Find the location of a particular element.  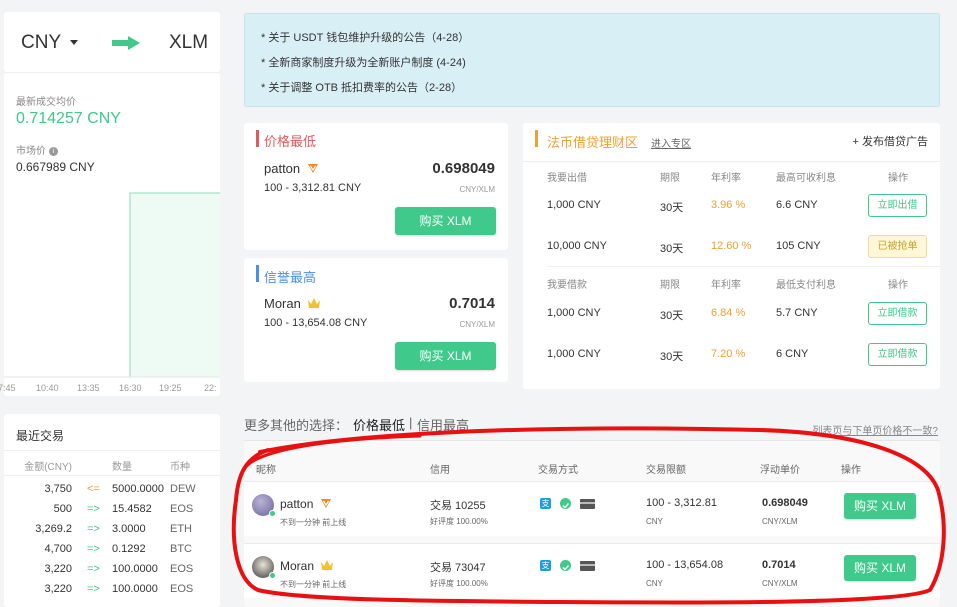

trade-count: 交易 10255 is located at coordinates (458, 506).